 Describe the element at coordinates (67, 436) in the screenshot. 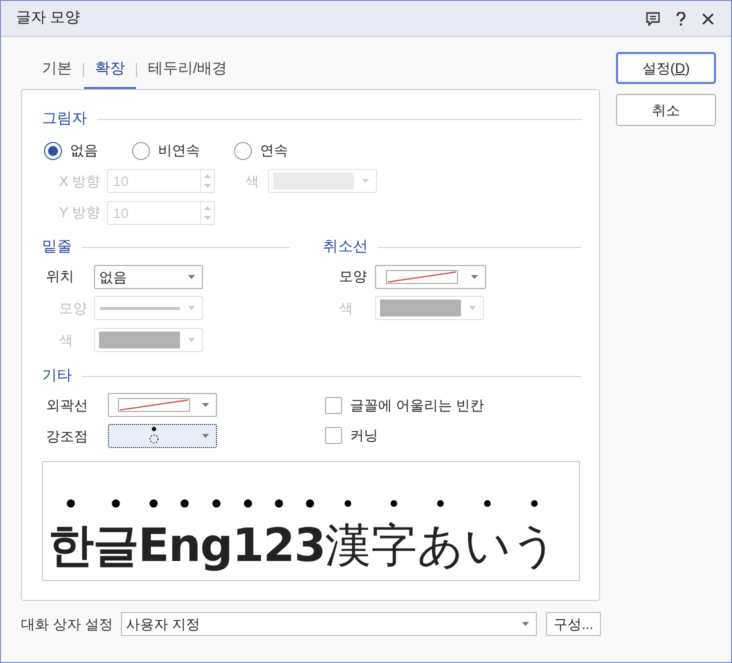

I see `field-label: 강조점` at that location.